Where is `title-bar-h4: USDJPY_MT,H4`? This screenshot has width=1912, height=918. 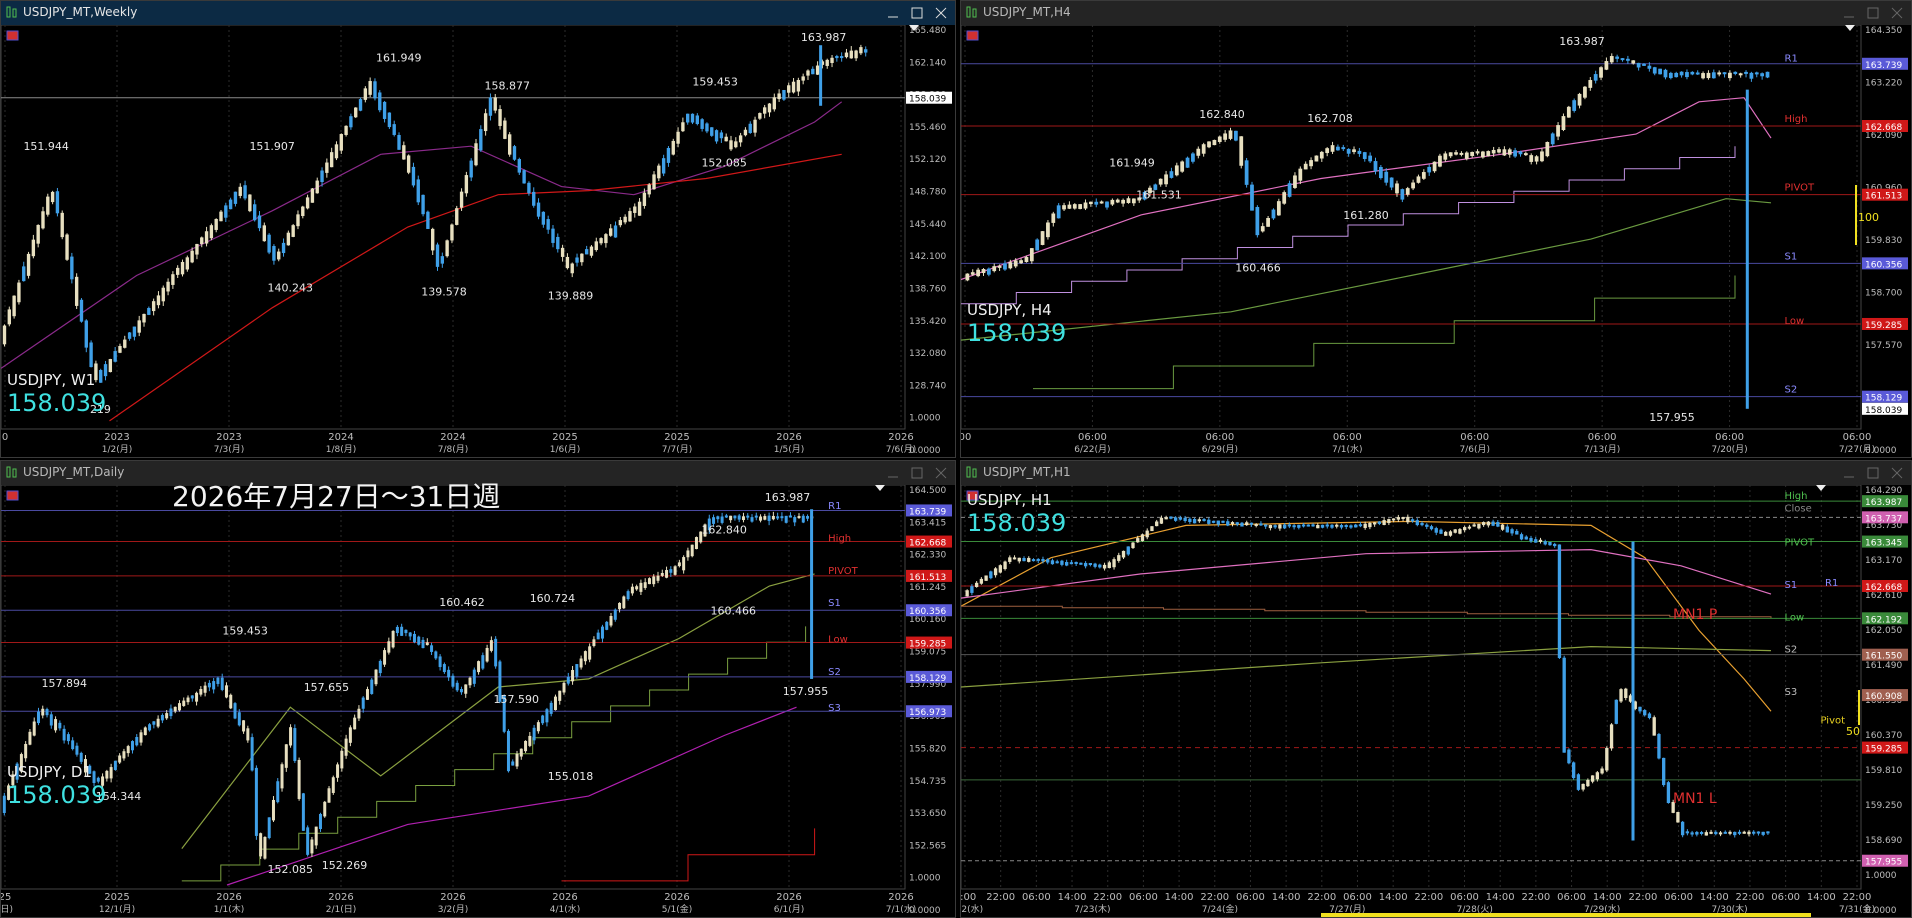
title-bar-h4: USDJPY_MT,H4 is located at coordinates (1436, 13).